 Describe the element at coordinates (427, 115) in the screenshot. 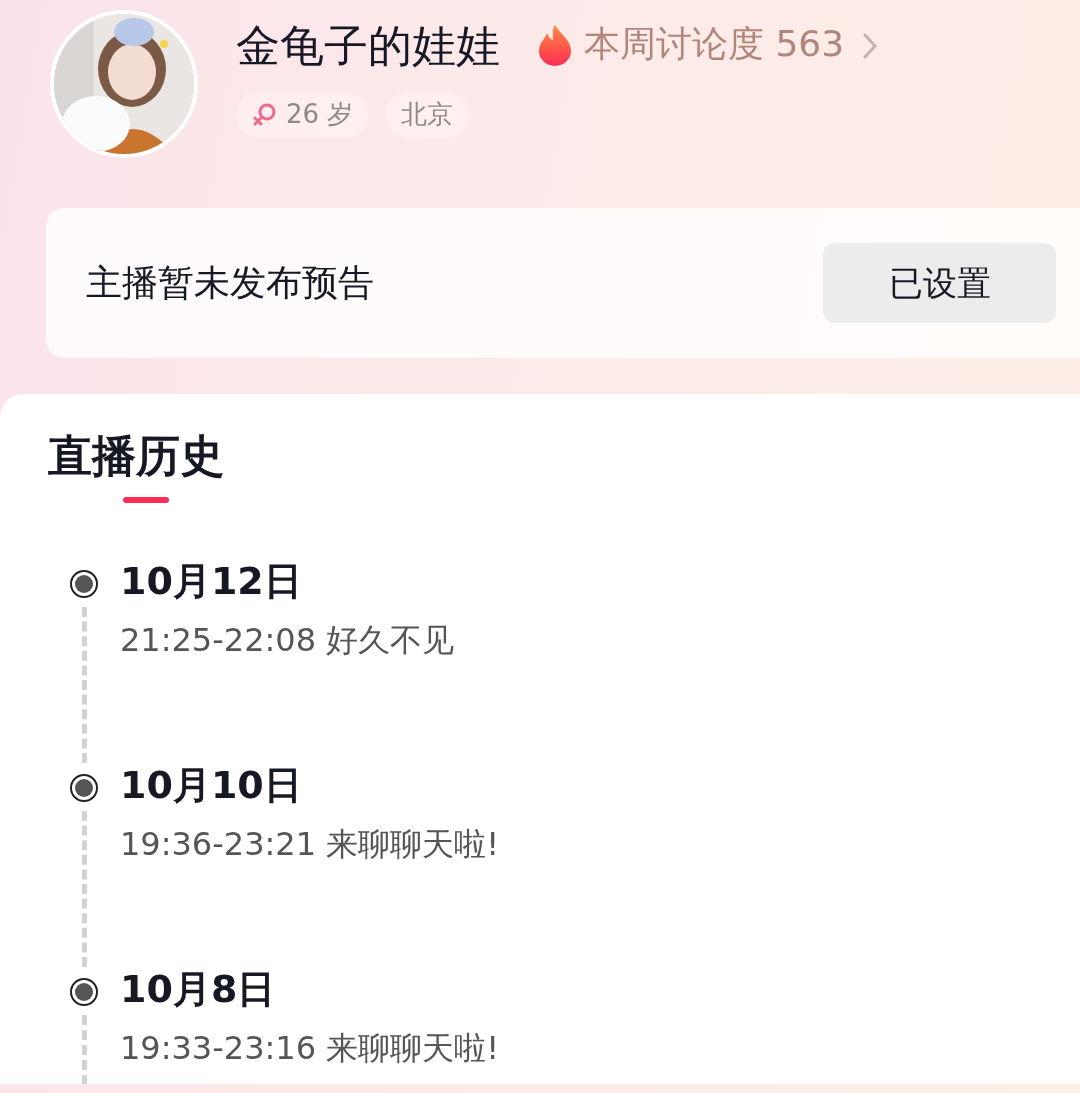

I see `info-tag: 北京` at that location.